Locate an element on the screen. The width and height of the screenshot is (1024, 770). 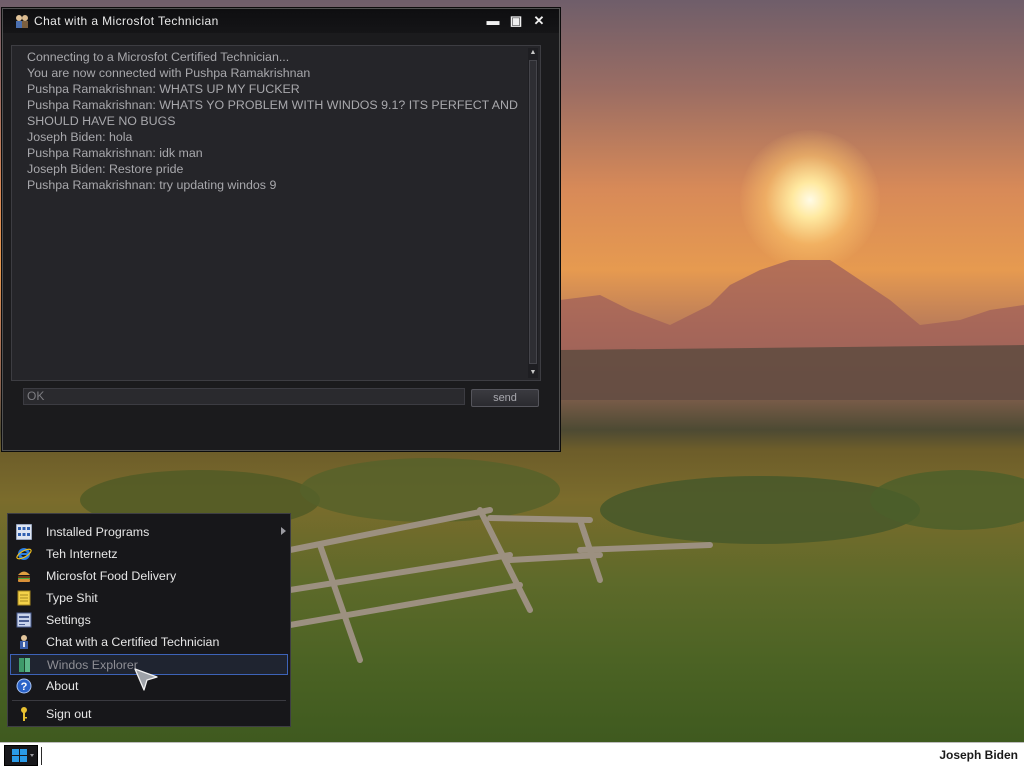
menu-item-settings: Settings is located at coordinates (149, 620).